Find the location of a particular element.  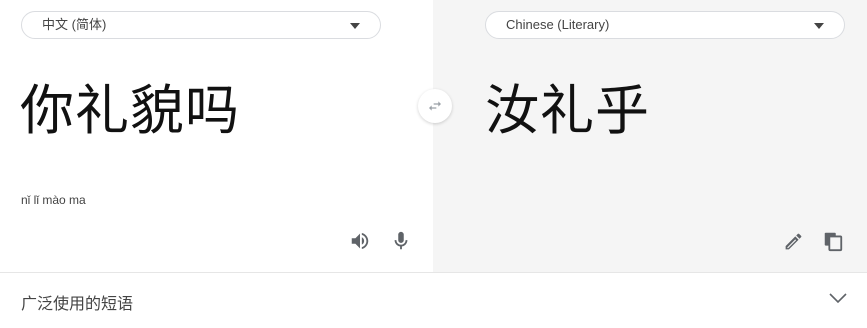

voice-input-button is located at coordinates (401, 241).